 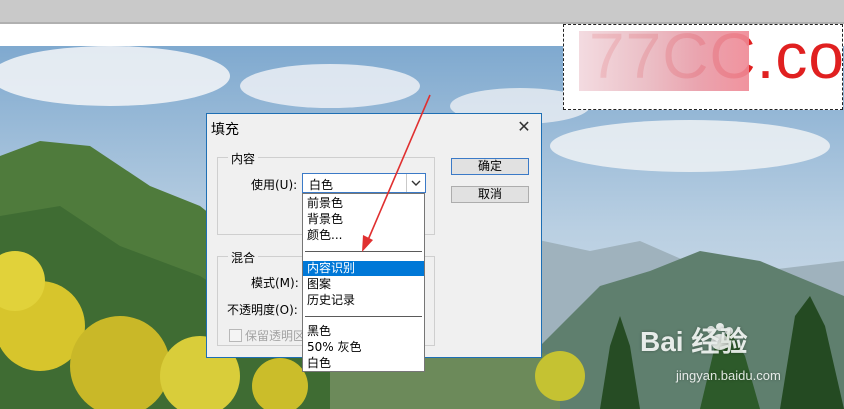 I want to click on close-icon: ✕, so click(x=524, y=127).